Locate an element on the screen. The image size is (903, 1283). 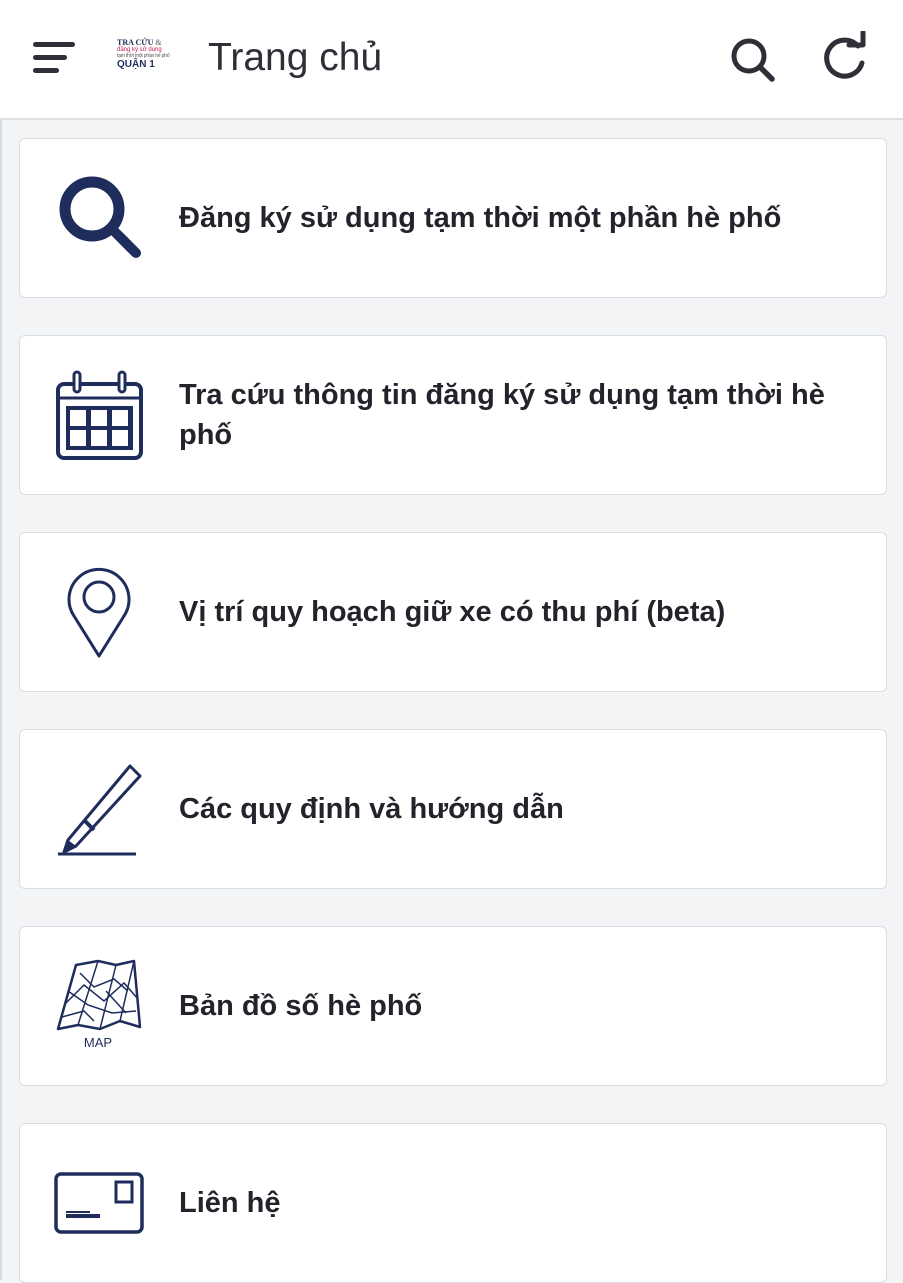
left-edge-divider is located at coordinates (1, 700).